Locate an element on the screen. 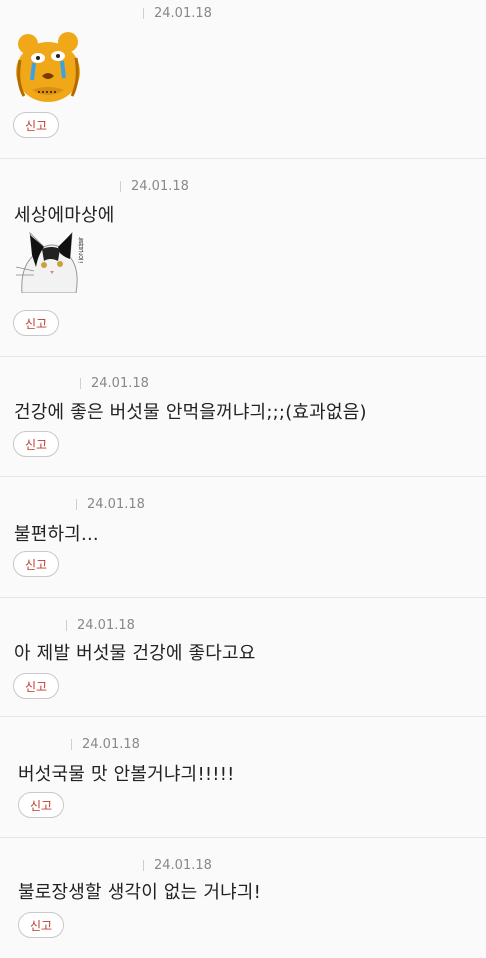 Image resolution: width=486 pixels, height=958 pixels. comment-item: 24.01.18 불편하긔... 신고 is located at coordinates (243, 537).